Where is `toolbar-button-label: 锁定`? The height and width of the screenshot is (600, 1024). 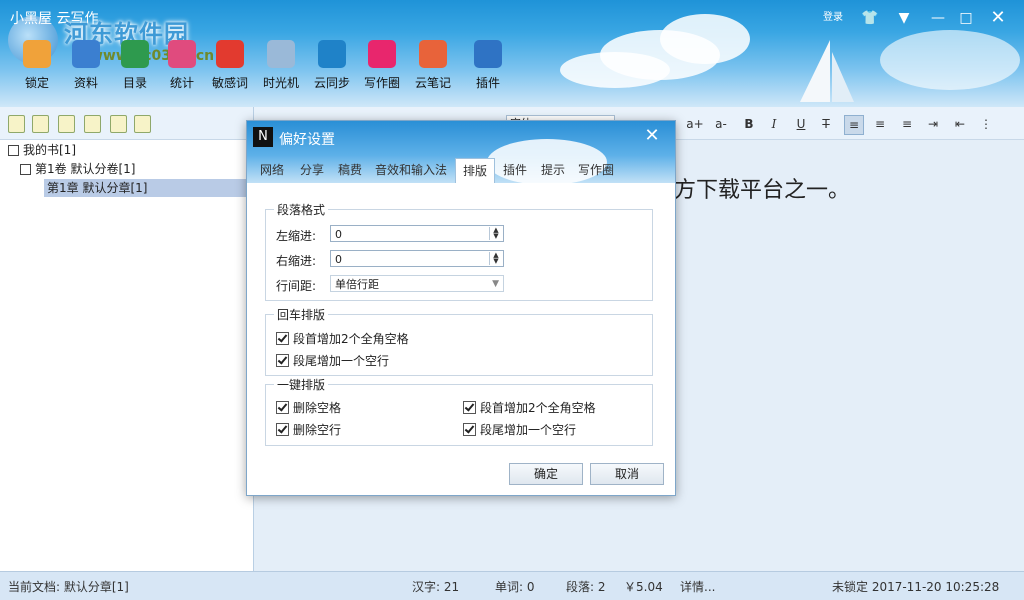 toolbar-button-label: 锁定 is located at coordinates (36, 83).